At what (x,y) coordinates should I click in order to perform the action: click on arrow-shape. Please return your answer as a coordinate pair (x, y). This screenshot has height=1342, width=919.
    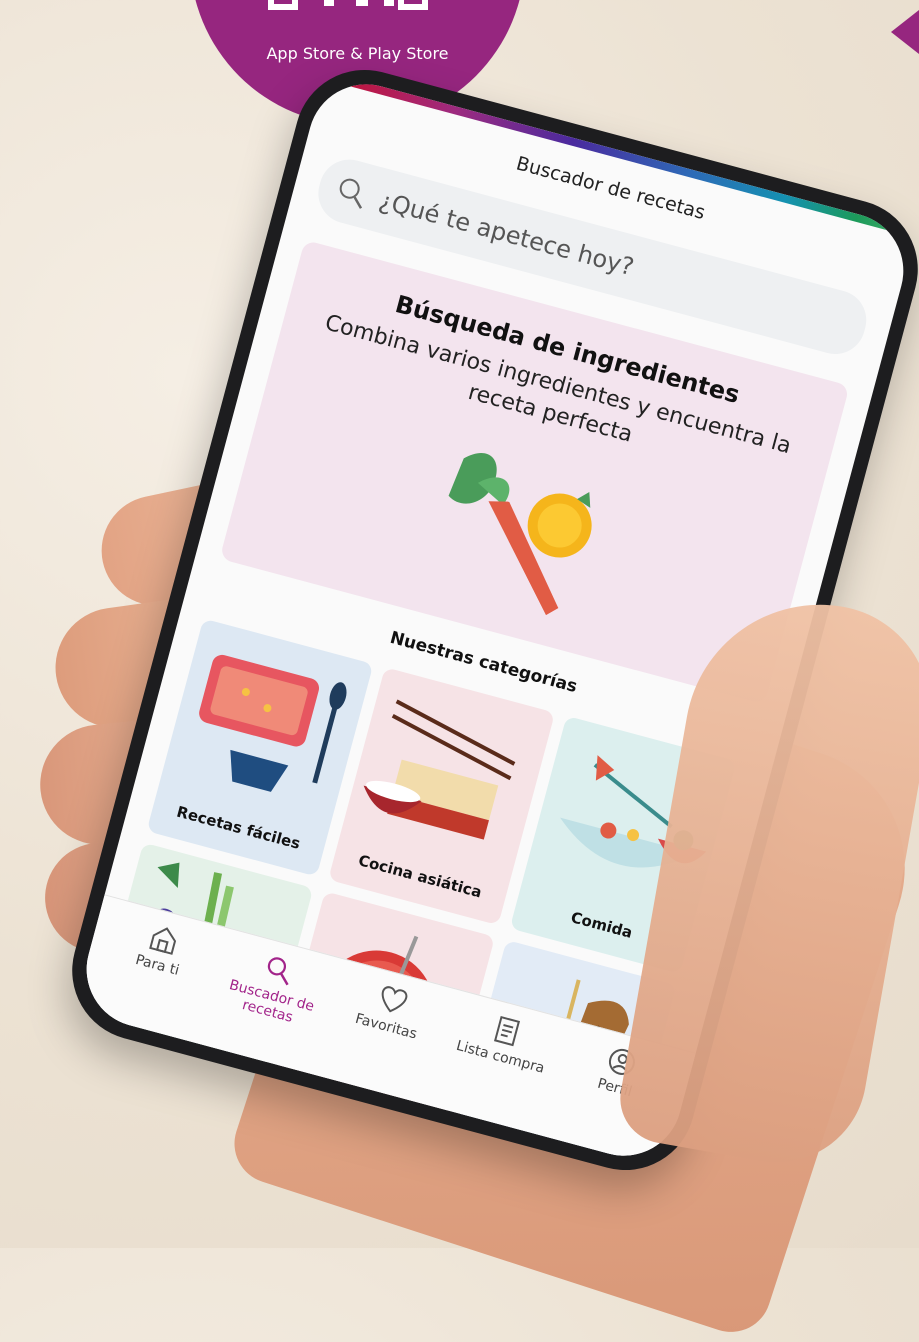
    Looking at the image, I should click on (905, 32).